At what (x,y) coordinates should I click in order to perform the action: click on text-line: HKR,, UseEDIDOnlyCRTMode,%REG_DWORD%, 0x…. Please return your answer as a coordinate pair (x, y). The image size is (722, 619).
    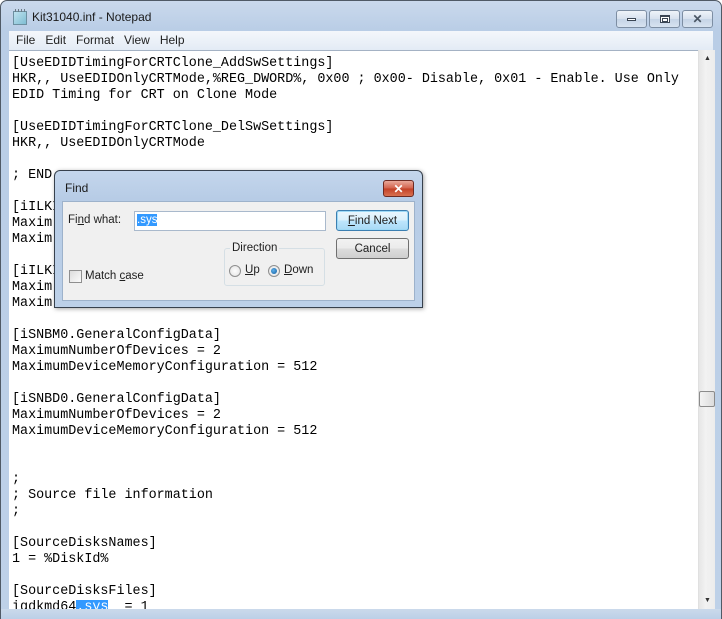
    Looking at the image, I should click on (345, 79).